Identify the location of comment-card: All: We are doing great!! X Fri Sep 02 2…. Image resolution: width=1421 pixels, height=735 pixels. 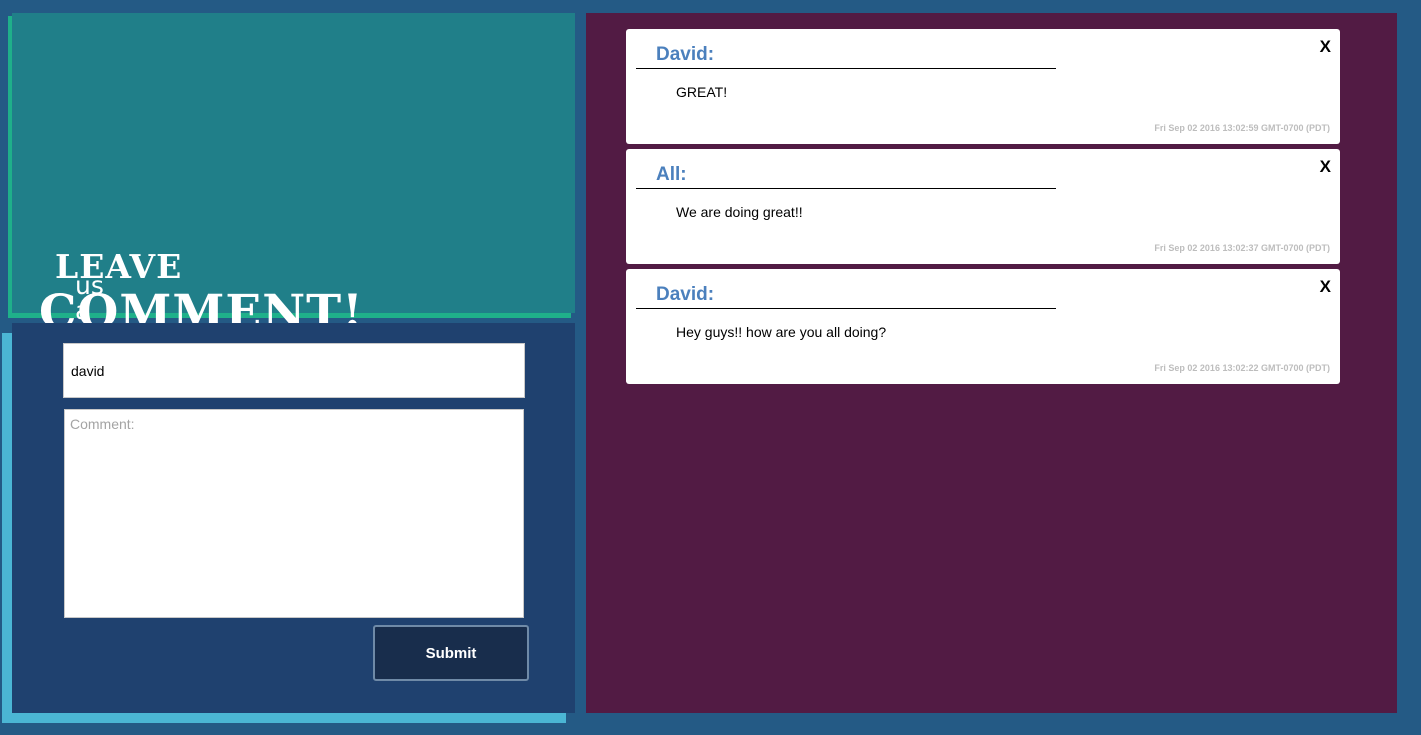
(983, 206).